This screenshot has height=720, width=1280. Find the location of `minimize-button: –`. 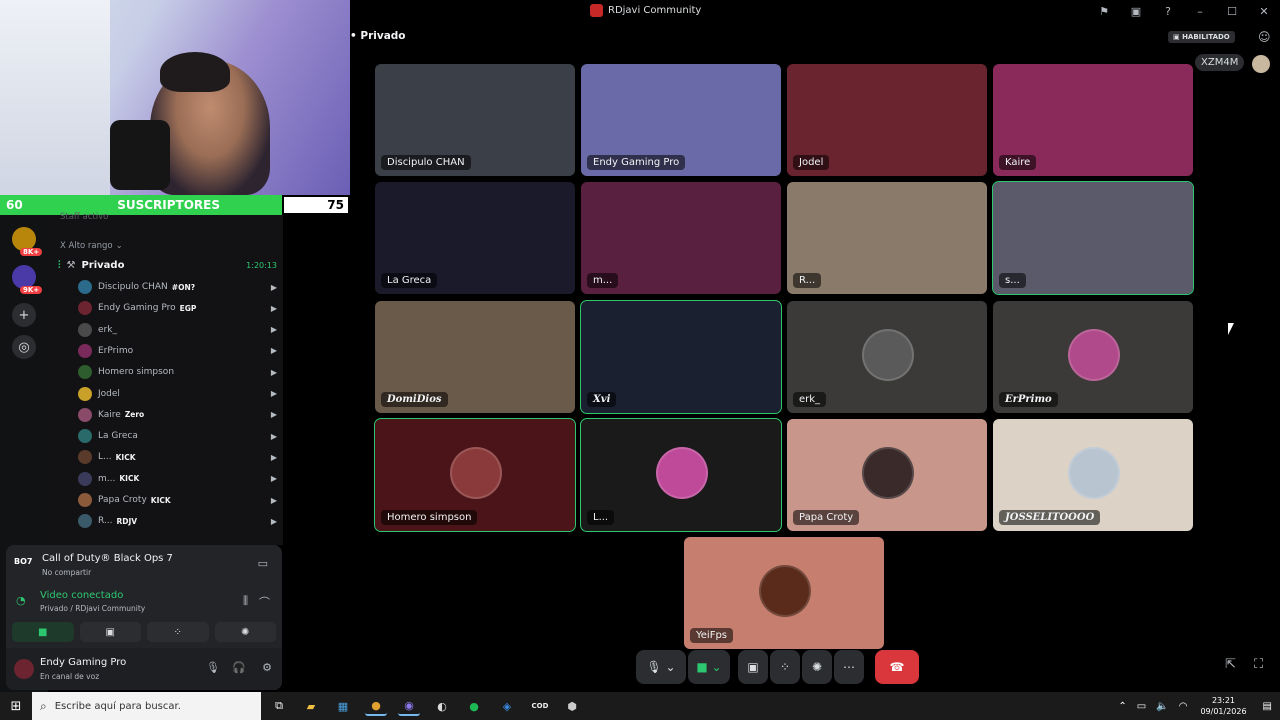

minimize-button: – is located at coordinates (1200, 11).